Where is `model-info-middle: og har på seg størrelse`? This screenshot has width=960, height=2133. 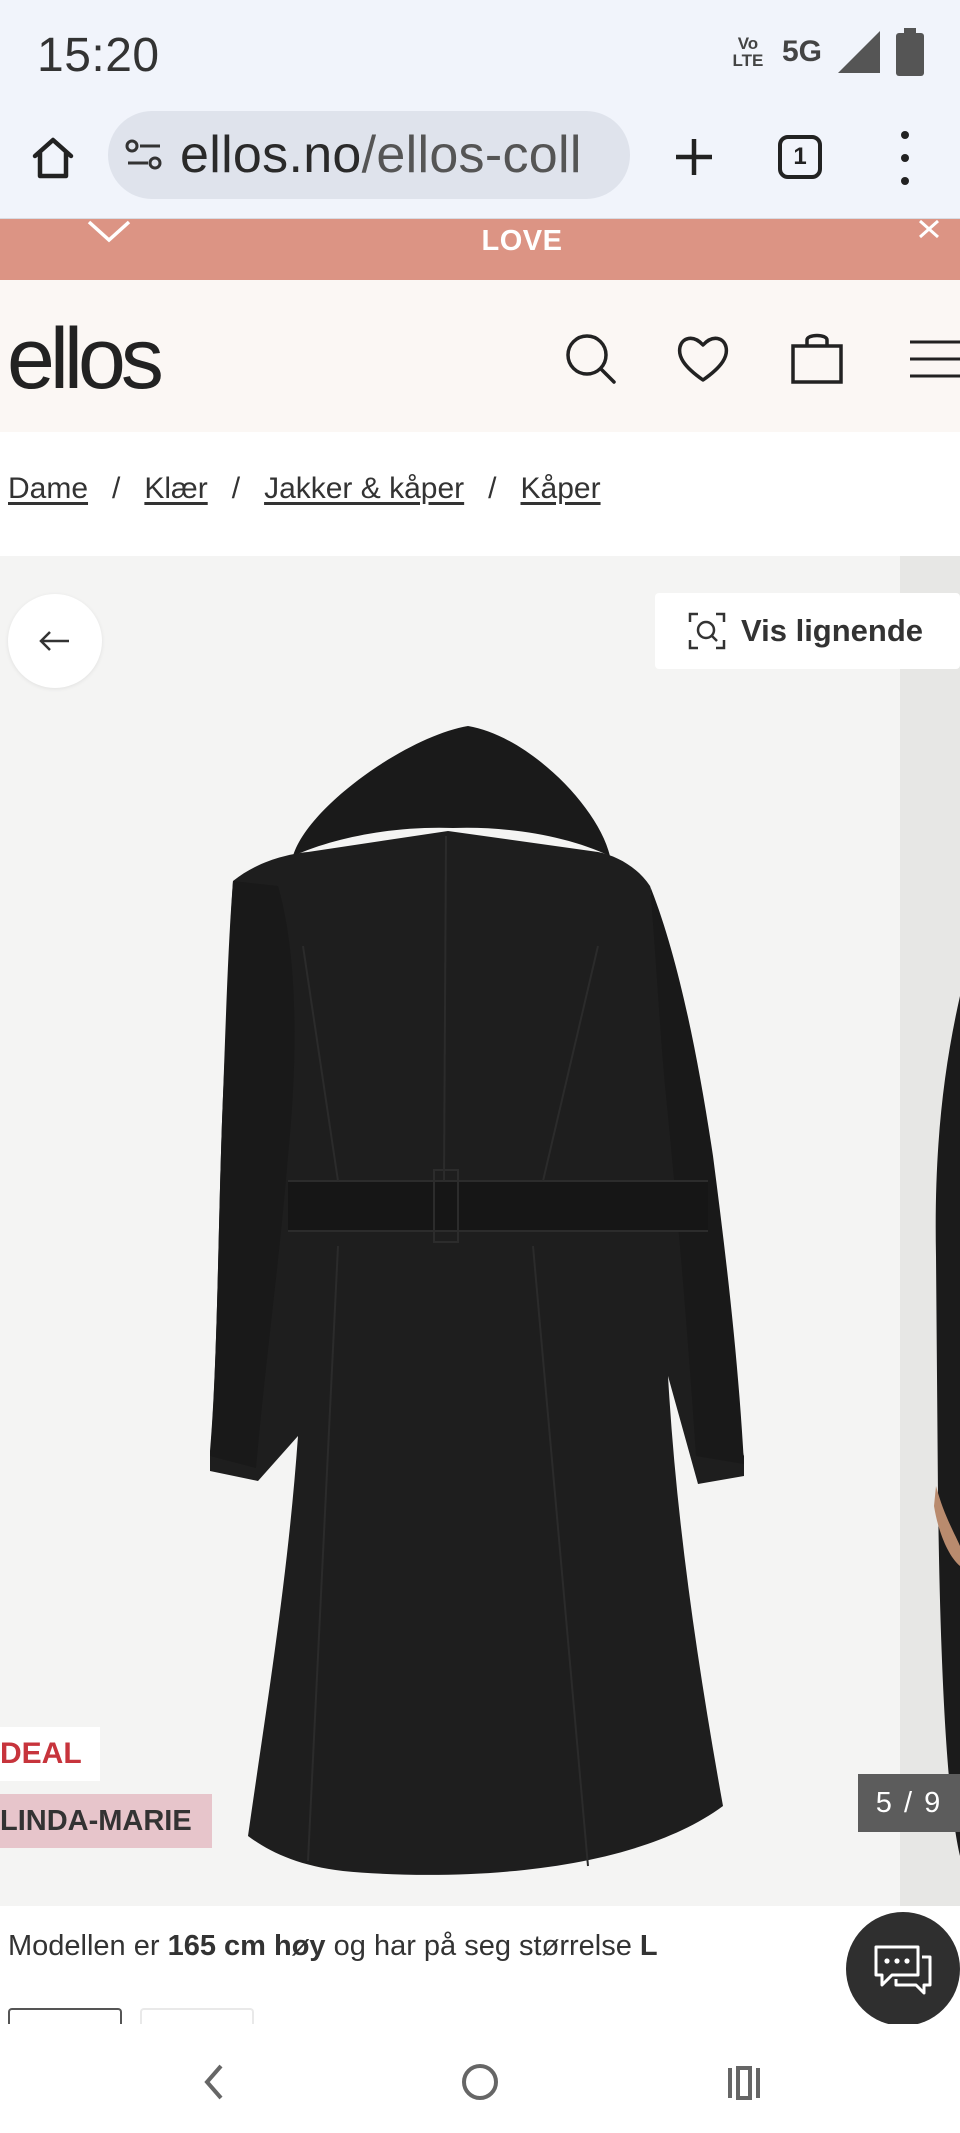 model-info-middle: og har på seg størrelse is located at coordinates (482, 1946).